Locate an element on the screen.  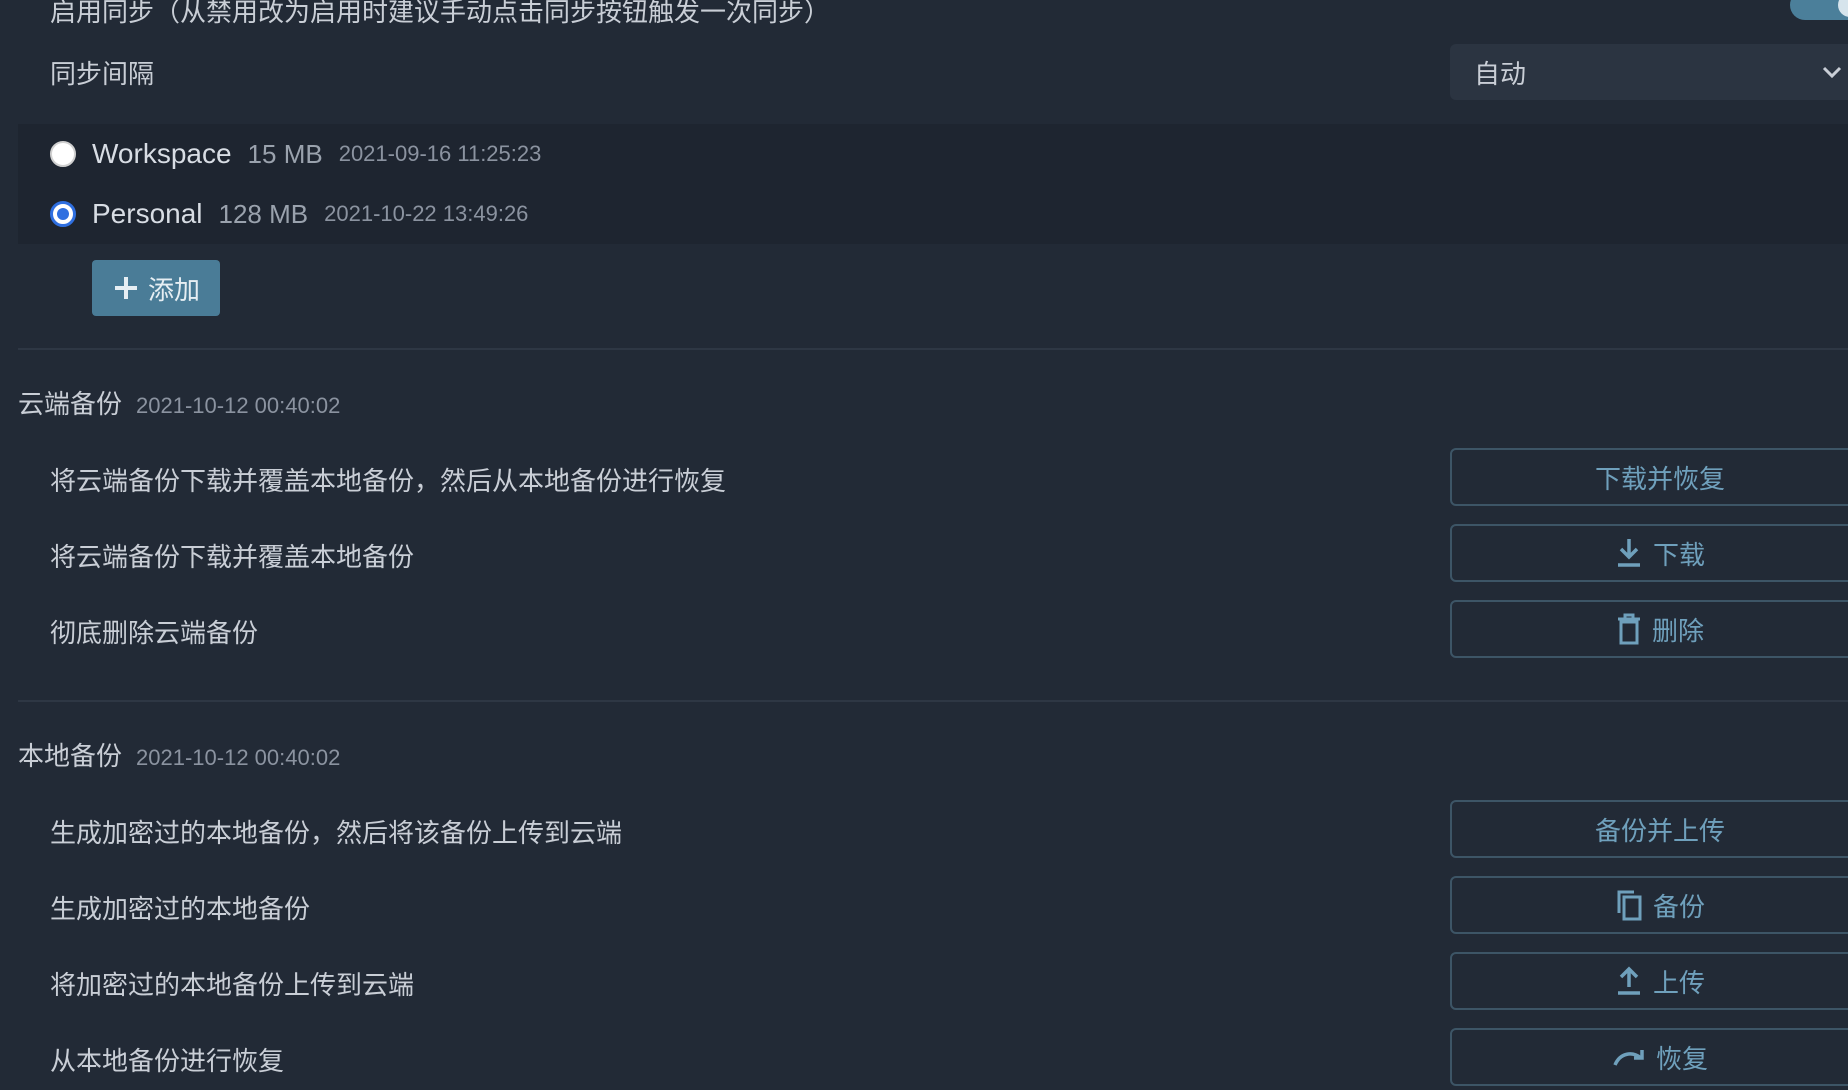
profile-size: 128 MB is located at coordinates (263, 213).